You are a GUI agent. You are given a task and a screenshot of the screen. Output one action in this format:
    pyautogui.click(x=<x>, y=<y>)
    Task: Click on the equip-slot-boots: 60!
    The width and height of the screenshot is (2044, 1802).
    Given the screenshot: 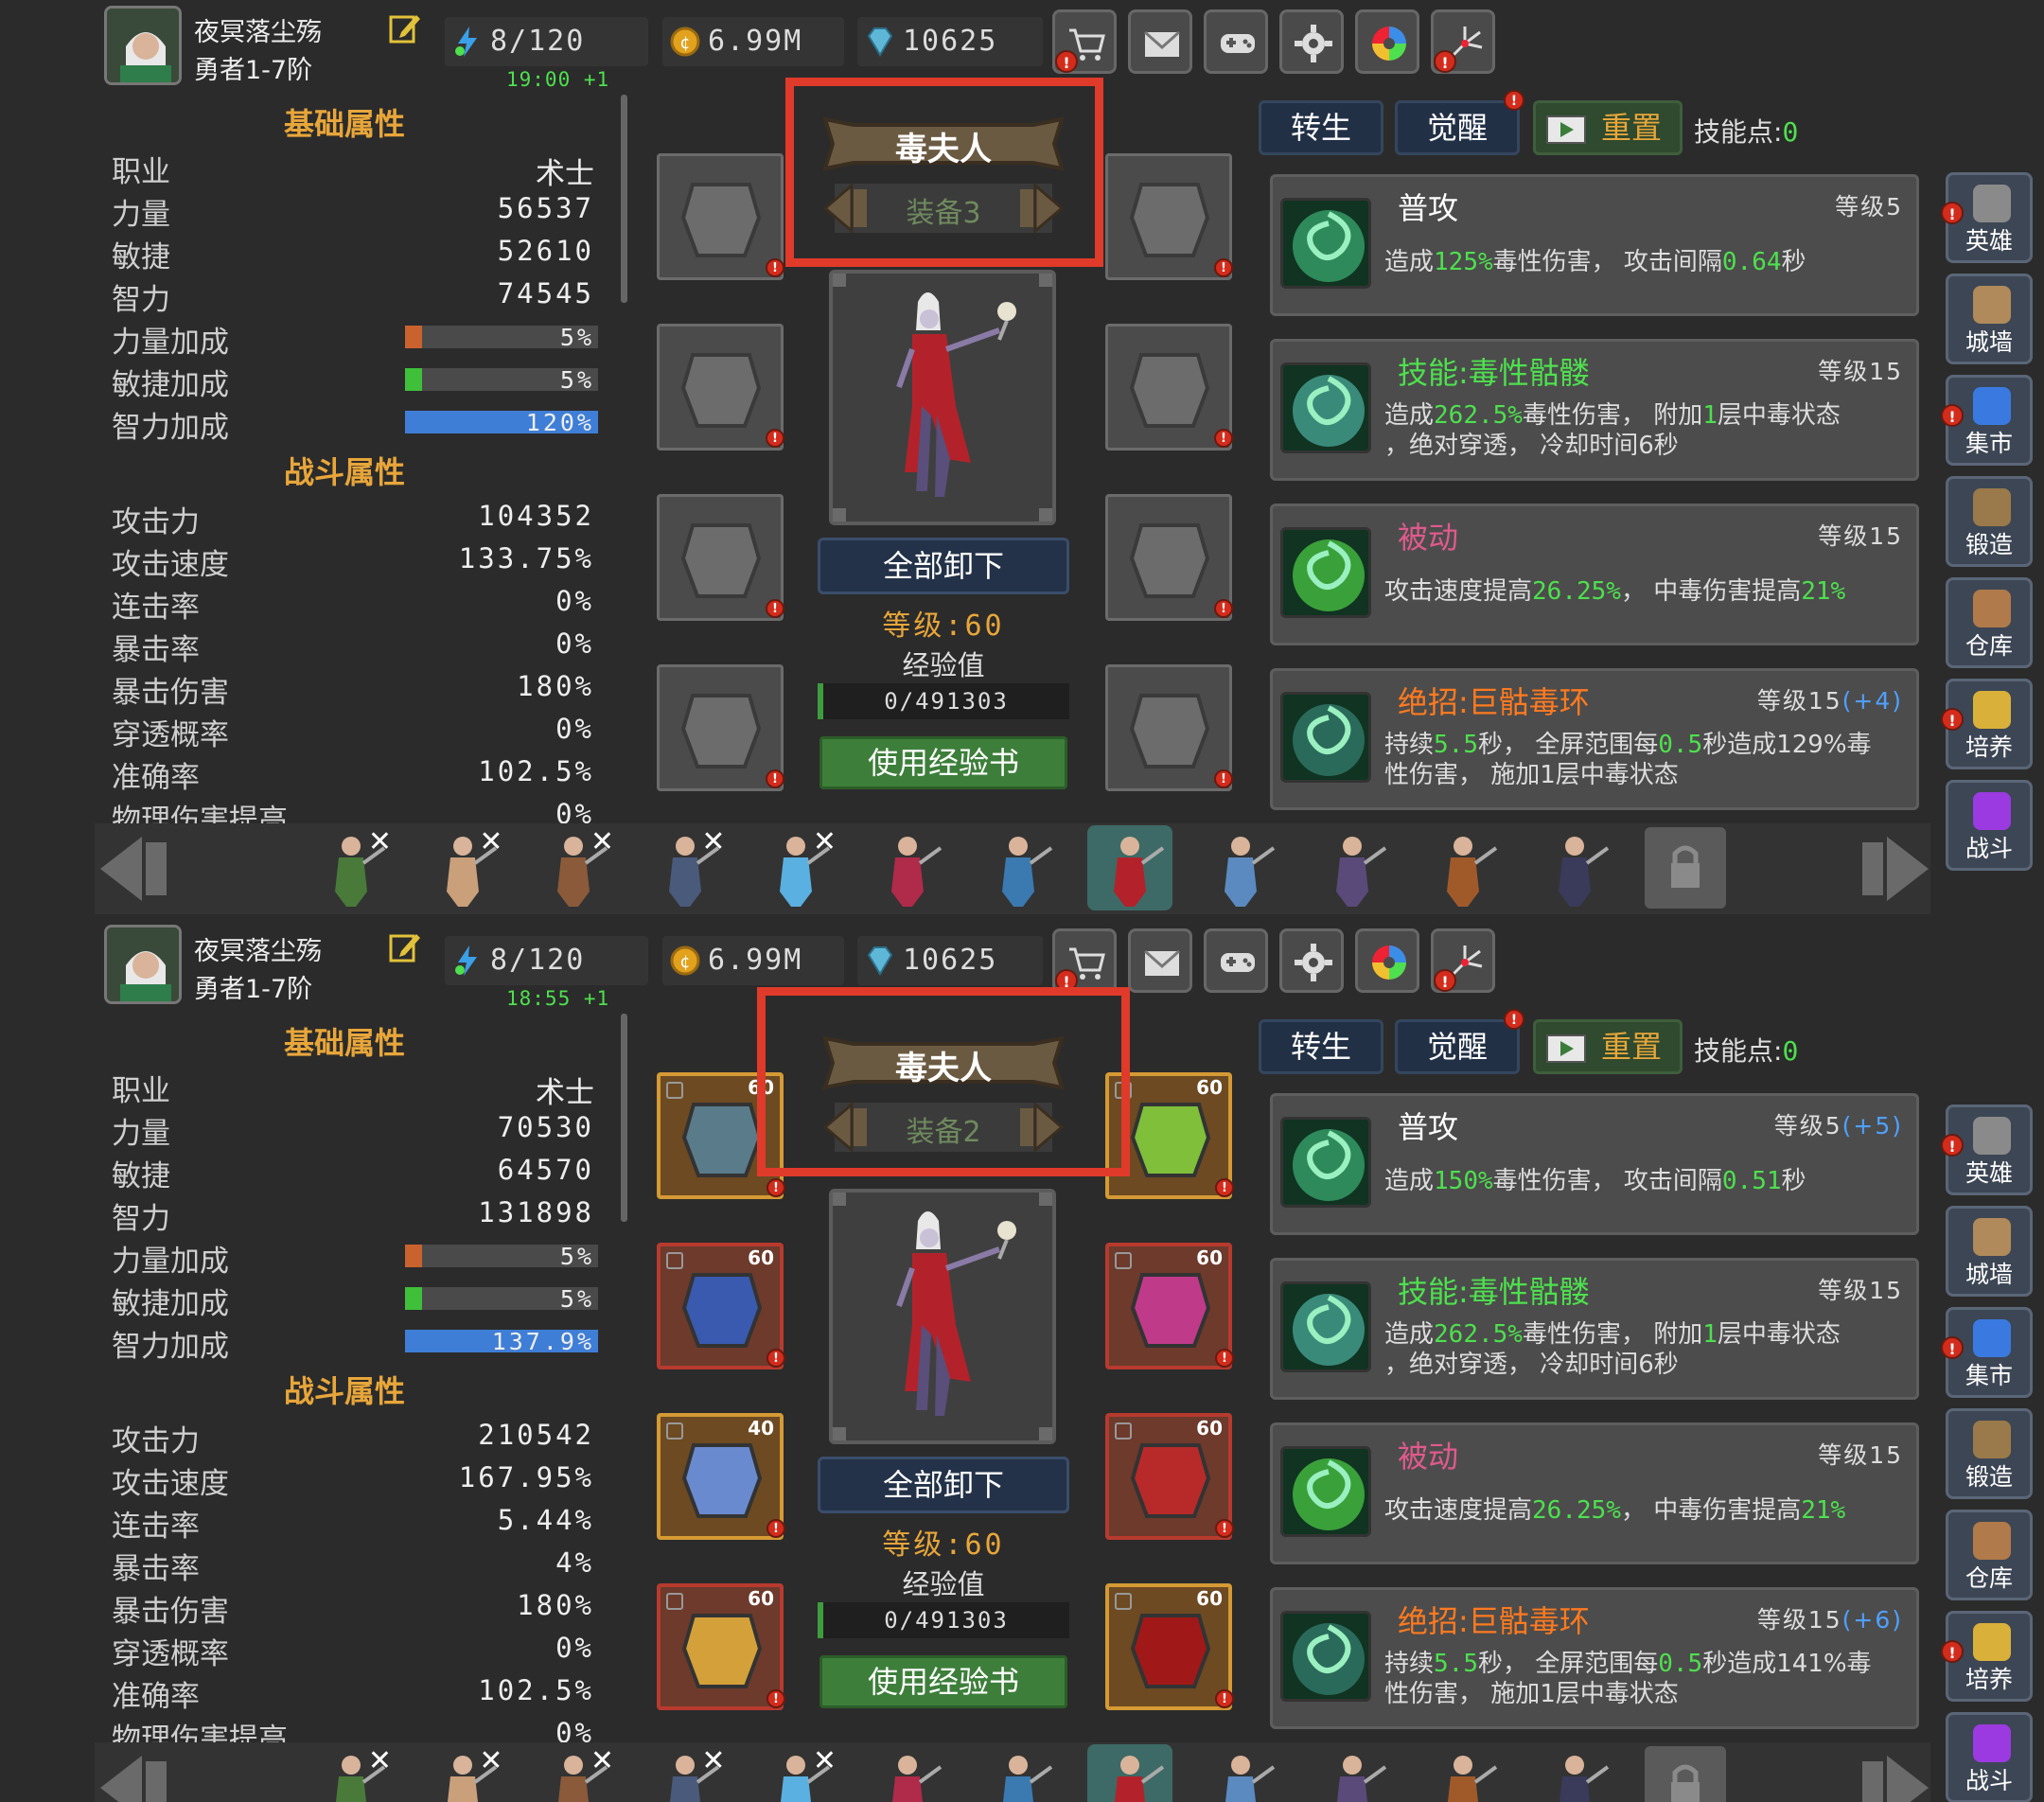 What is the action you would take?
    pyautogui.click(x=721, y=1646)
    